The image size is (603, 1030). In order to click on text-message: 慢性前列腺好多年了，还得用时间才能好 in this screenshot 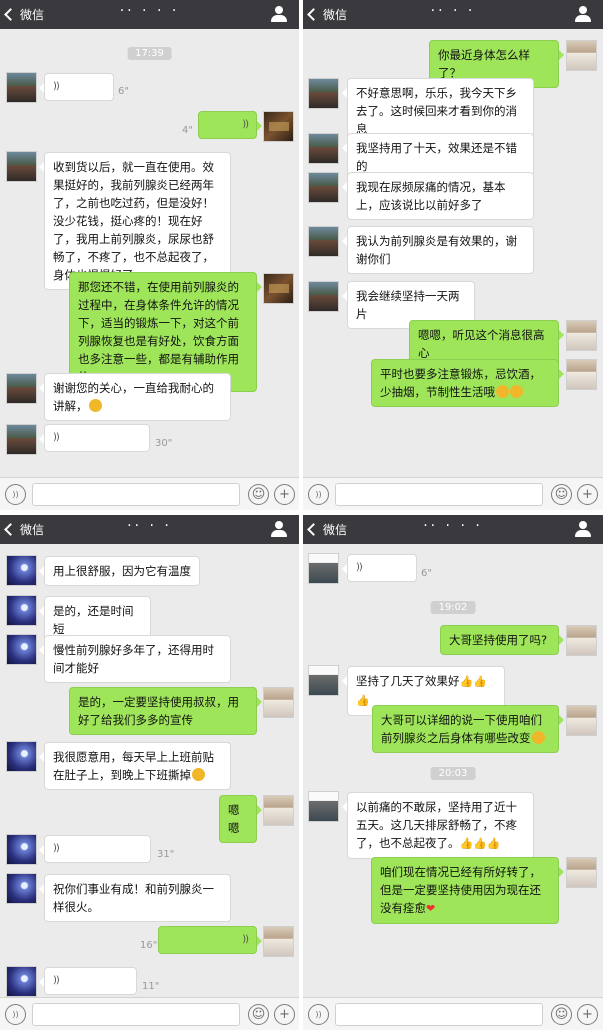, I will do `click(135, 659)`.